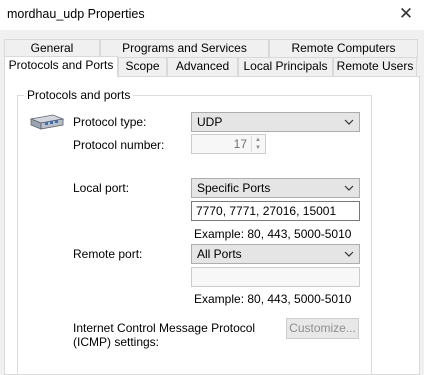  What do you see at coordinates (119, 145) in the screenshot?
I see `protocol-number-label: Protocol number:` at bounding box center [119, 145].